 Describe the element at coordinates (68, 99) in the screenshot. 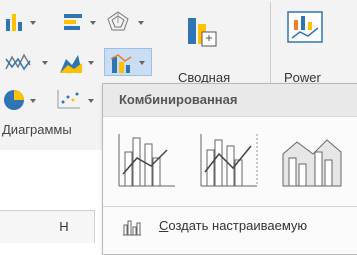

I see `scatter-chart-icon` at that location.